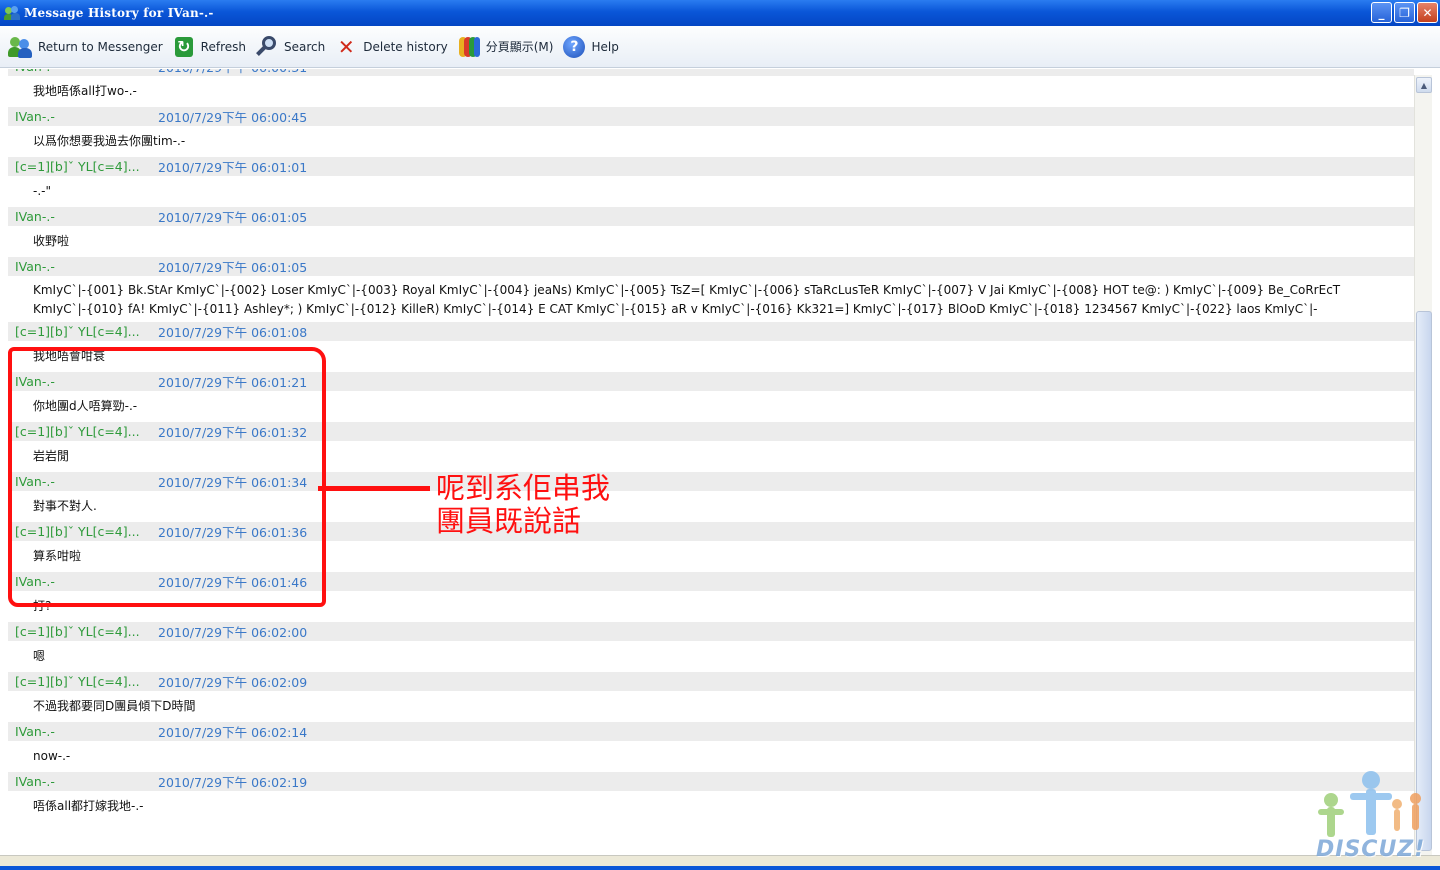 This screenshot has height=870, width=1440. What do you see at coordinates (1371, 849) in the screenshot?
I see `watermark-text: DISCUZ!` at bounding box center [1371, 849].